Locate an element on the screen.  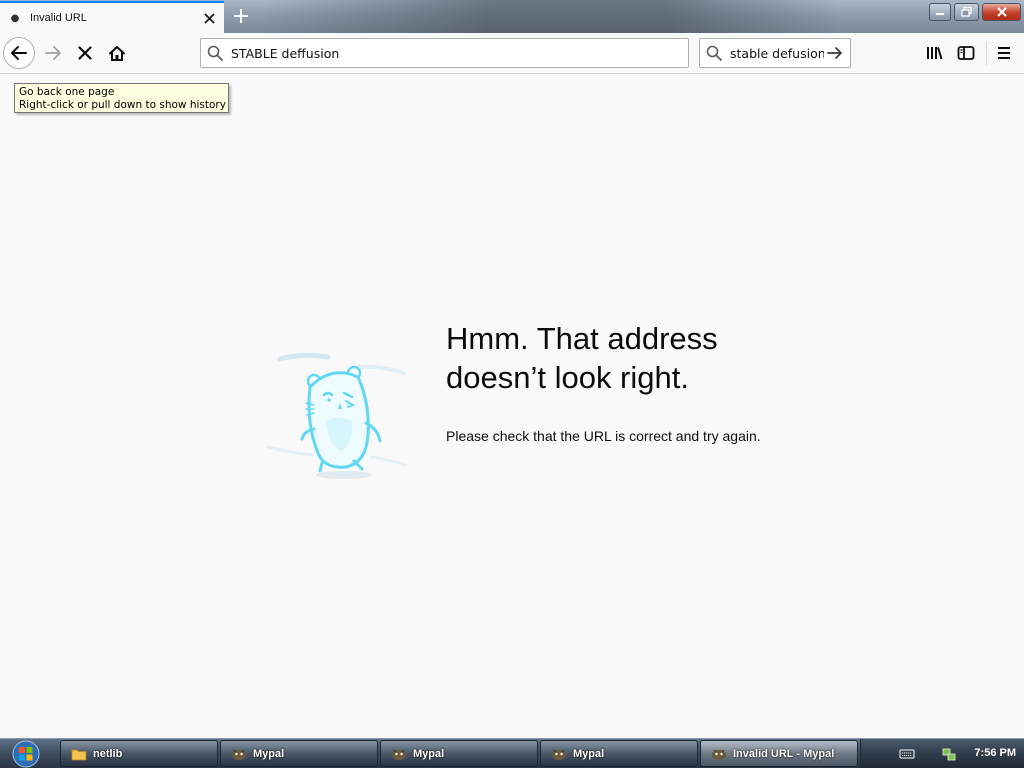
title-bar-shade is located at coordinates (550, 16).